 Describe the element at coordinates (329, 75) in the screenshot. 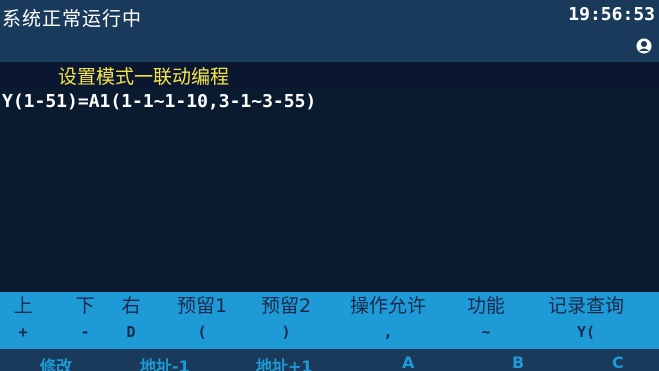

I see `mode-title-row: 设置模式一联动编程` at that location.